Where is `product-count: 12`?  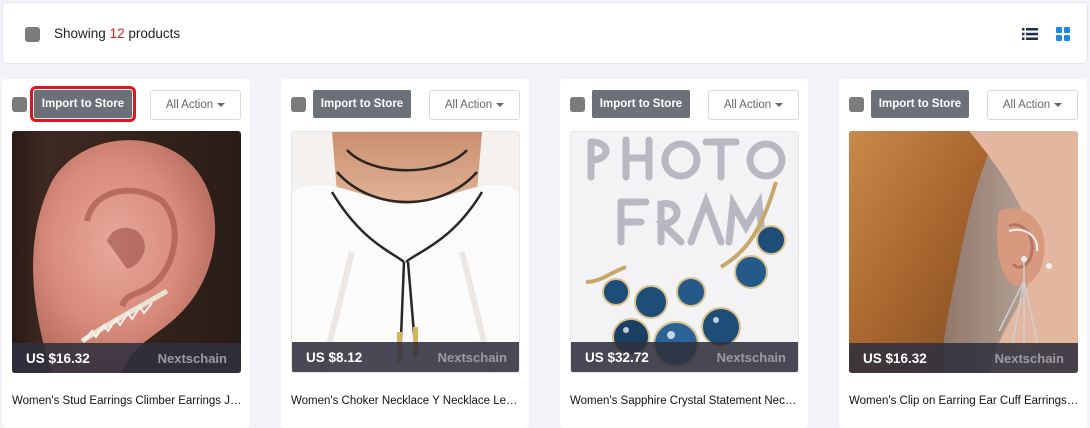 product-count: 12 is located at coordinates (117, 33).